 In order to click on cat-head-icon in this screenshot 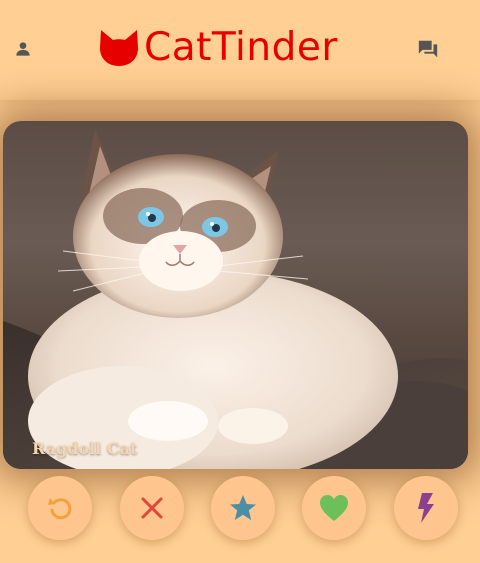, I will do `click(119, 48)`.